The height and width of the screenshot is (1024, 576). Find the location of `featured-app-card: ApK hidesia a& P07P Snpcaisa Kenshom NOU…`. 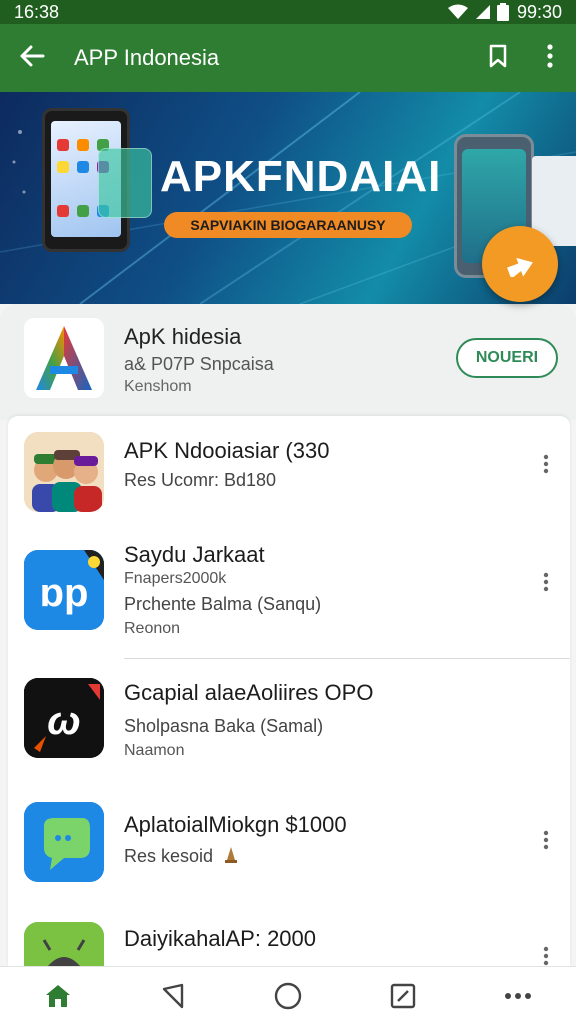

featured-app-card: ApK hidesia a& P07P Snpcaisa Kenshom NOU… is located at coordinates (288, 362).